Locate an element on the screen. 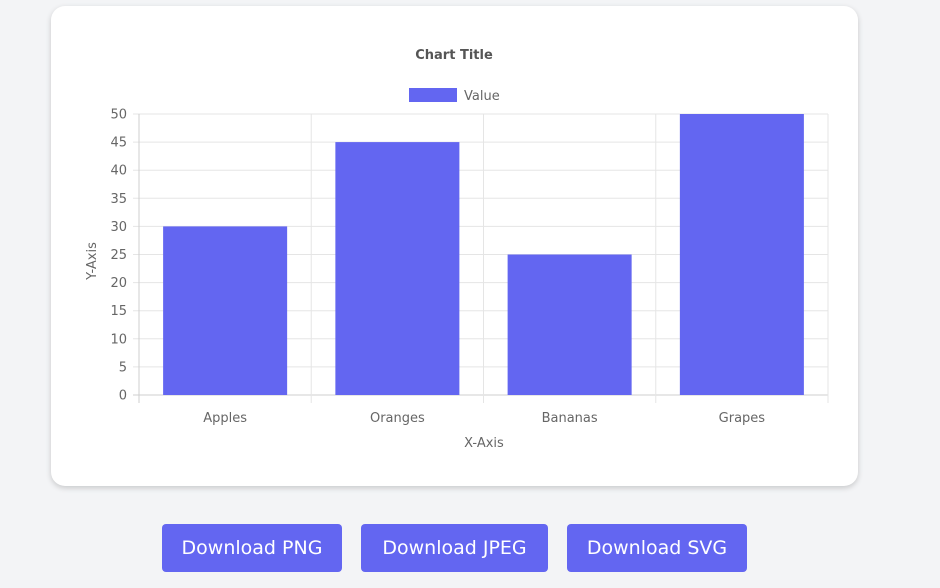 Image resolution: width=940 pixels, height=588 pixels. download-buttons: Download PNG Download JPEG Download SVG is located at coordinates (470, 548).